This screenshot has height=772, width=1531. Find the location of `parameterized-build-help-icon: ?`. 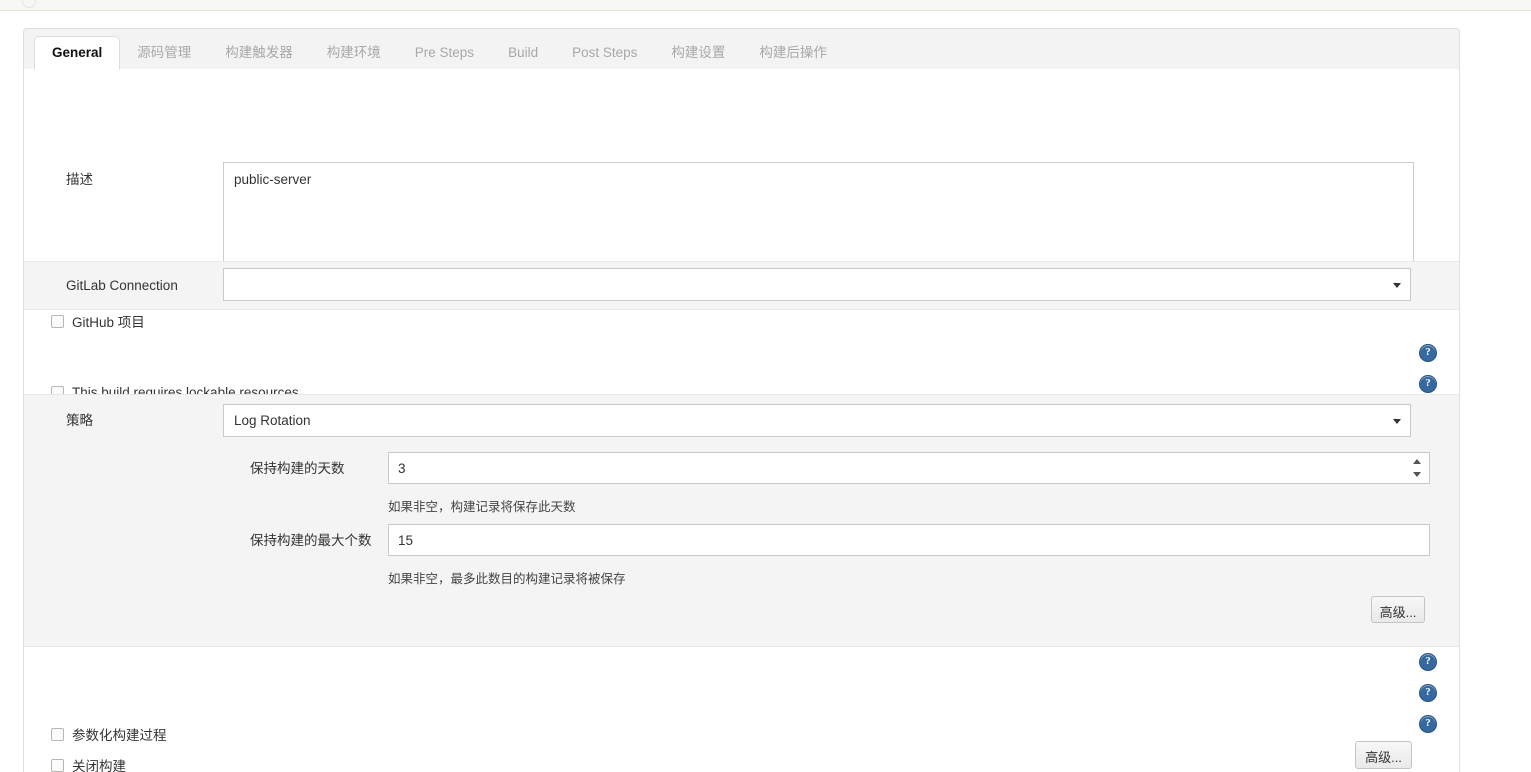

parameterized-build-help-icon: ? is located at coordinates (1428, 662).